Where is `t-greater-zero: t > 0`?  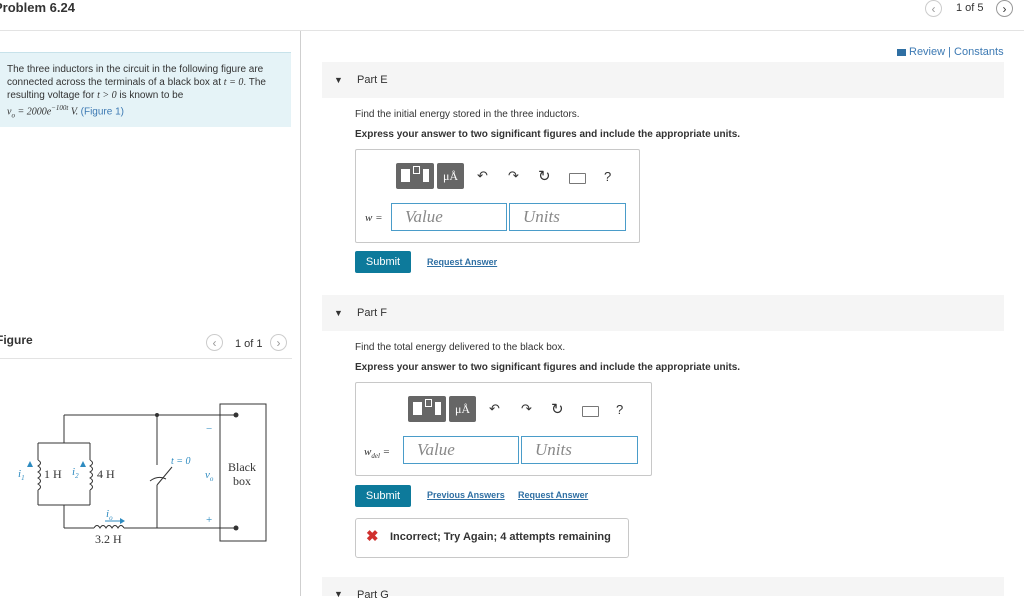
t-greater-zero: t > 0 is located at coordinates (107, 95).